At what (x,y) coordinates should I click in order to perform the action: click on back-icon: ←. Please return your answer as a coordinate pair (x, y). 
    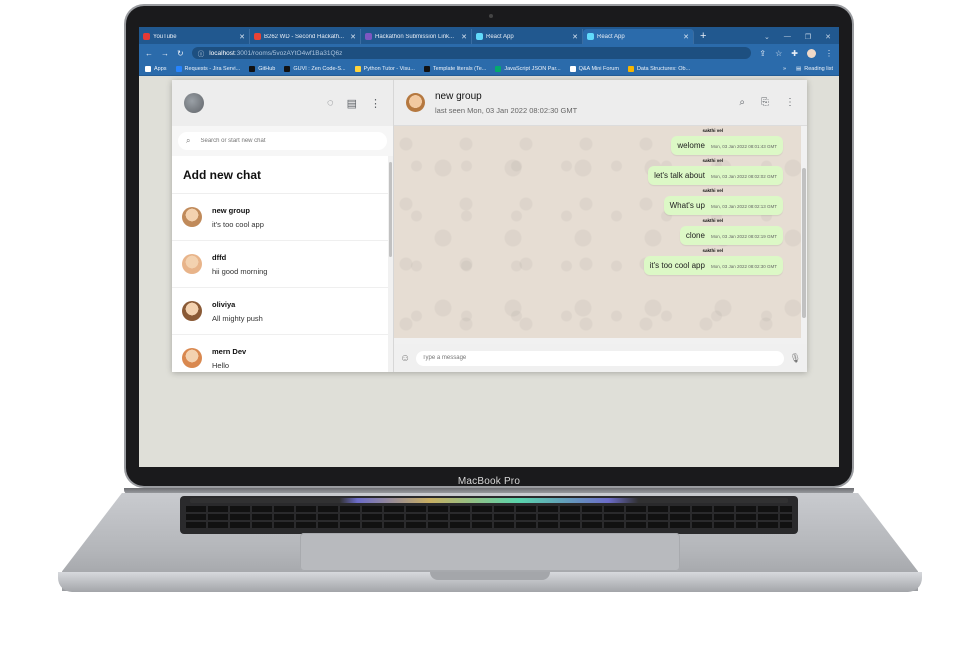
    Looking at the image, I should click on (149, 53).